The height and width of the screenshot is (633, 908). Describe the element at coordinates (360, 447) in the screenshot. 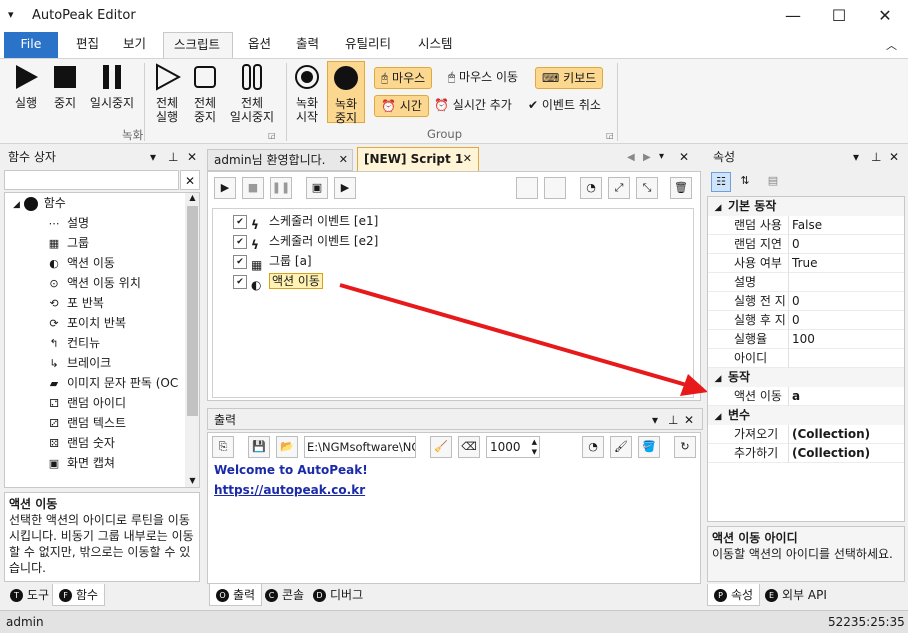

I see `path-input: E:\NGMsoftware\NG` at that location.